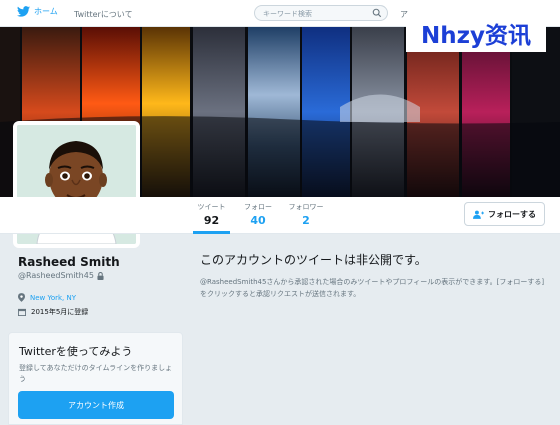 The width and height of the screenshot is (560, 425). I want to click on profile-join-row: 2015年5月に登録, so click(53, 312).